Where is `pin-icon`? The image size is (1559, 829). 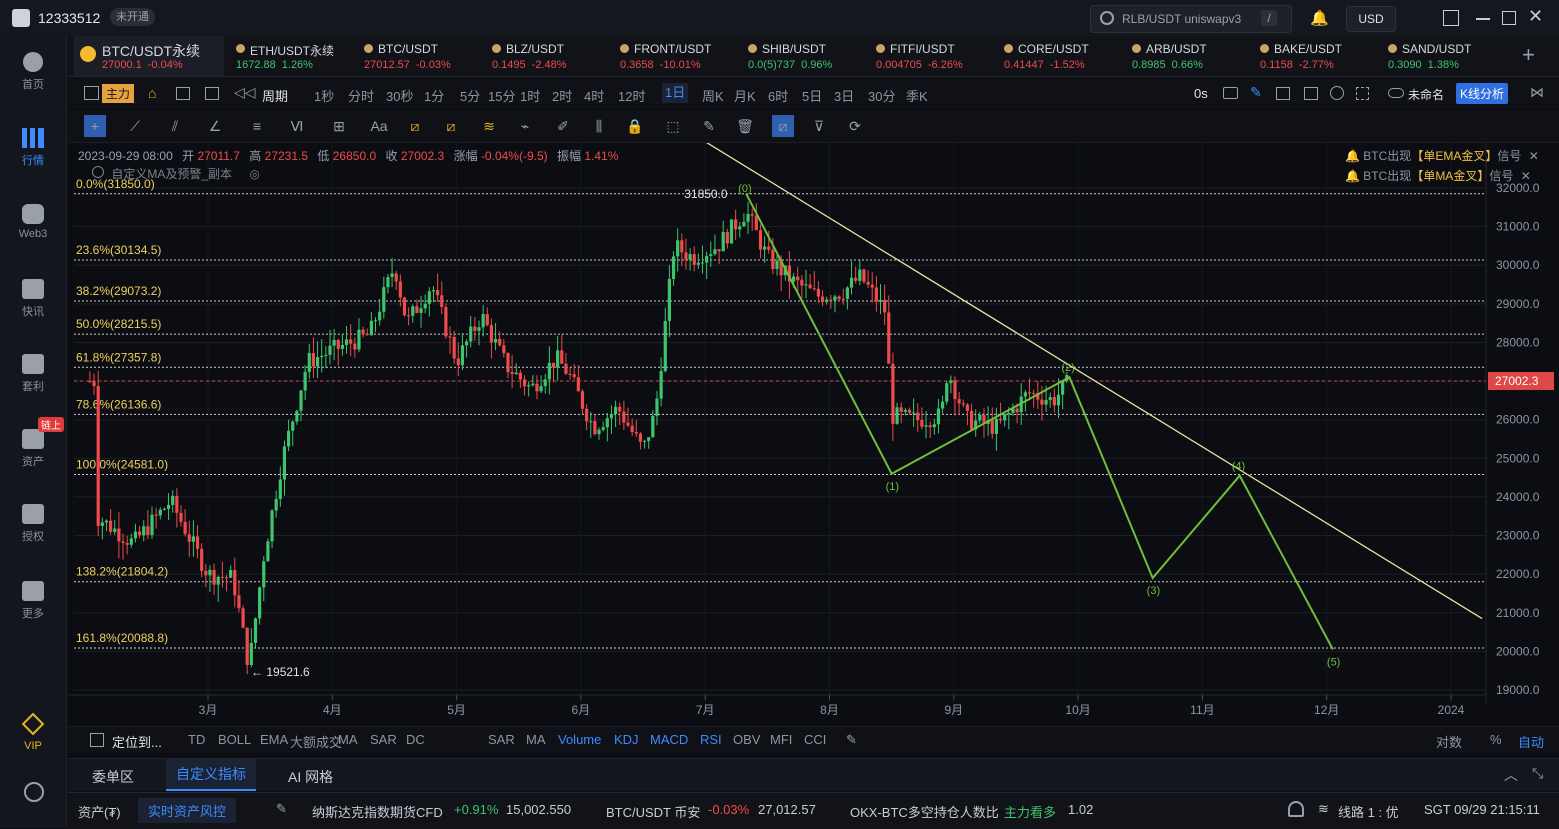 pin-icon is located at coordinates (1311, 93).